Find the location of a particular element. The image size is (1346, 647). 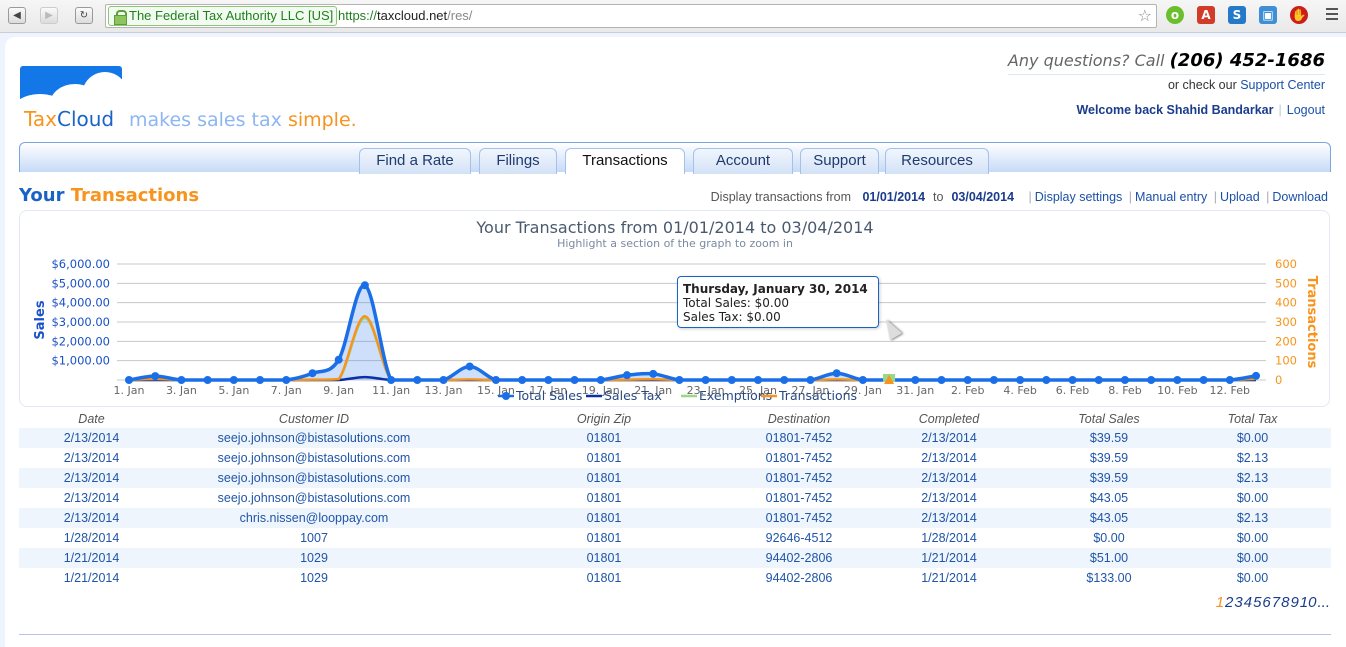

logo-cloud-icon is located at coordinates (71, 88).